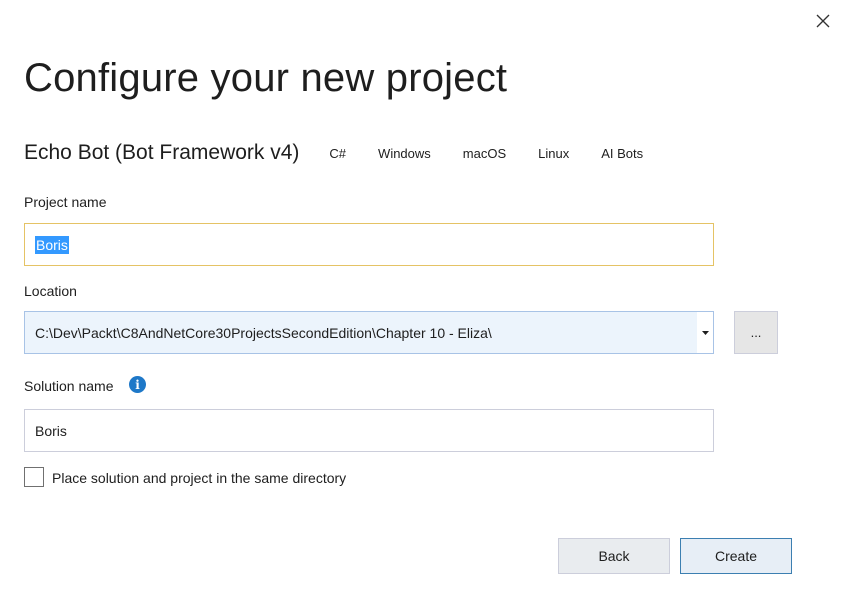 The width and height of the screenshot is (846, 609). What do you see at coordinates (266, 78) in the screenshot?
I see `page-title: Configure your new project` at bounding box center [266, 78].